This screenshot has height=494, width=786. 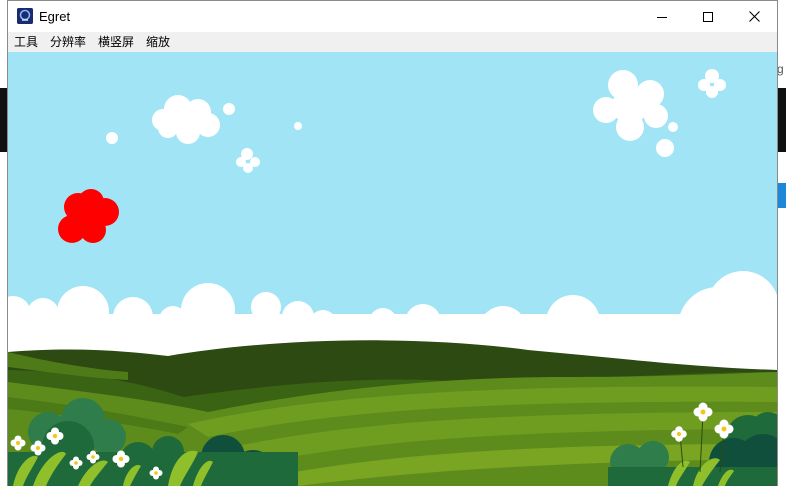 I want to click on egret-app-icon, so click(x=25, y=16).